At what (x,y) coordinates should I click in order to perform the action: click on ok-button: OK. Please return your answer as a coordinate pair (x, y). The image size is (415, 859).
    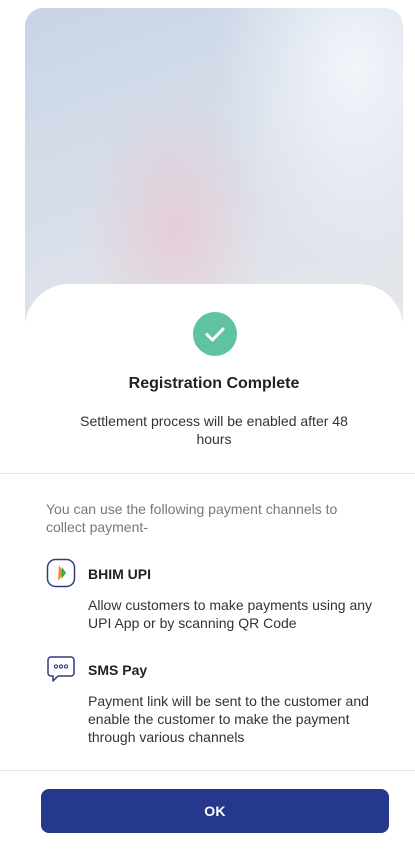
    Looking at the image, I should click on (215, 811).